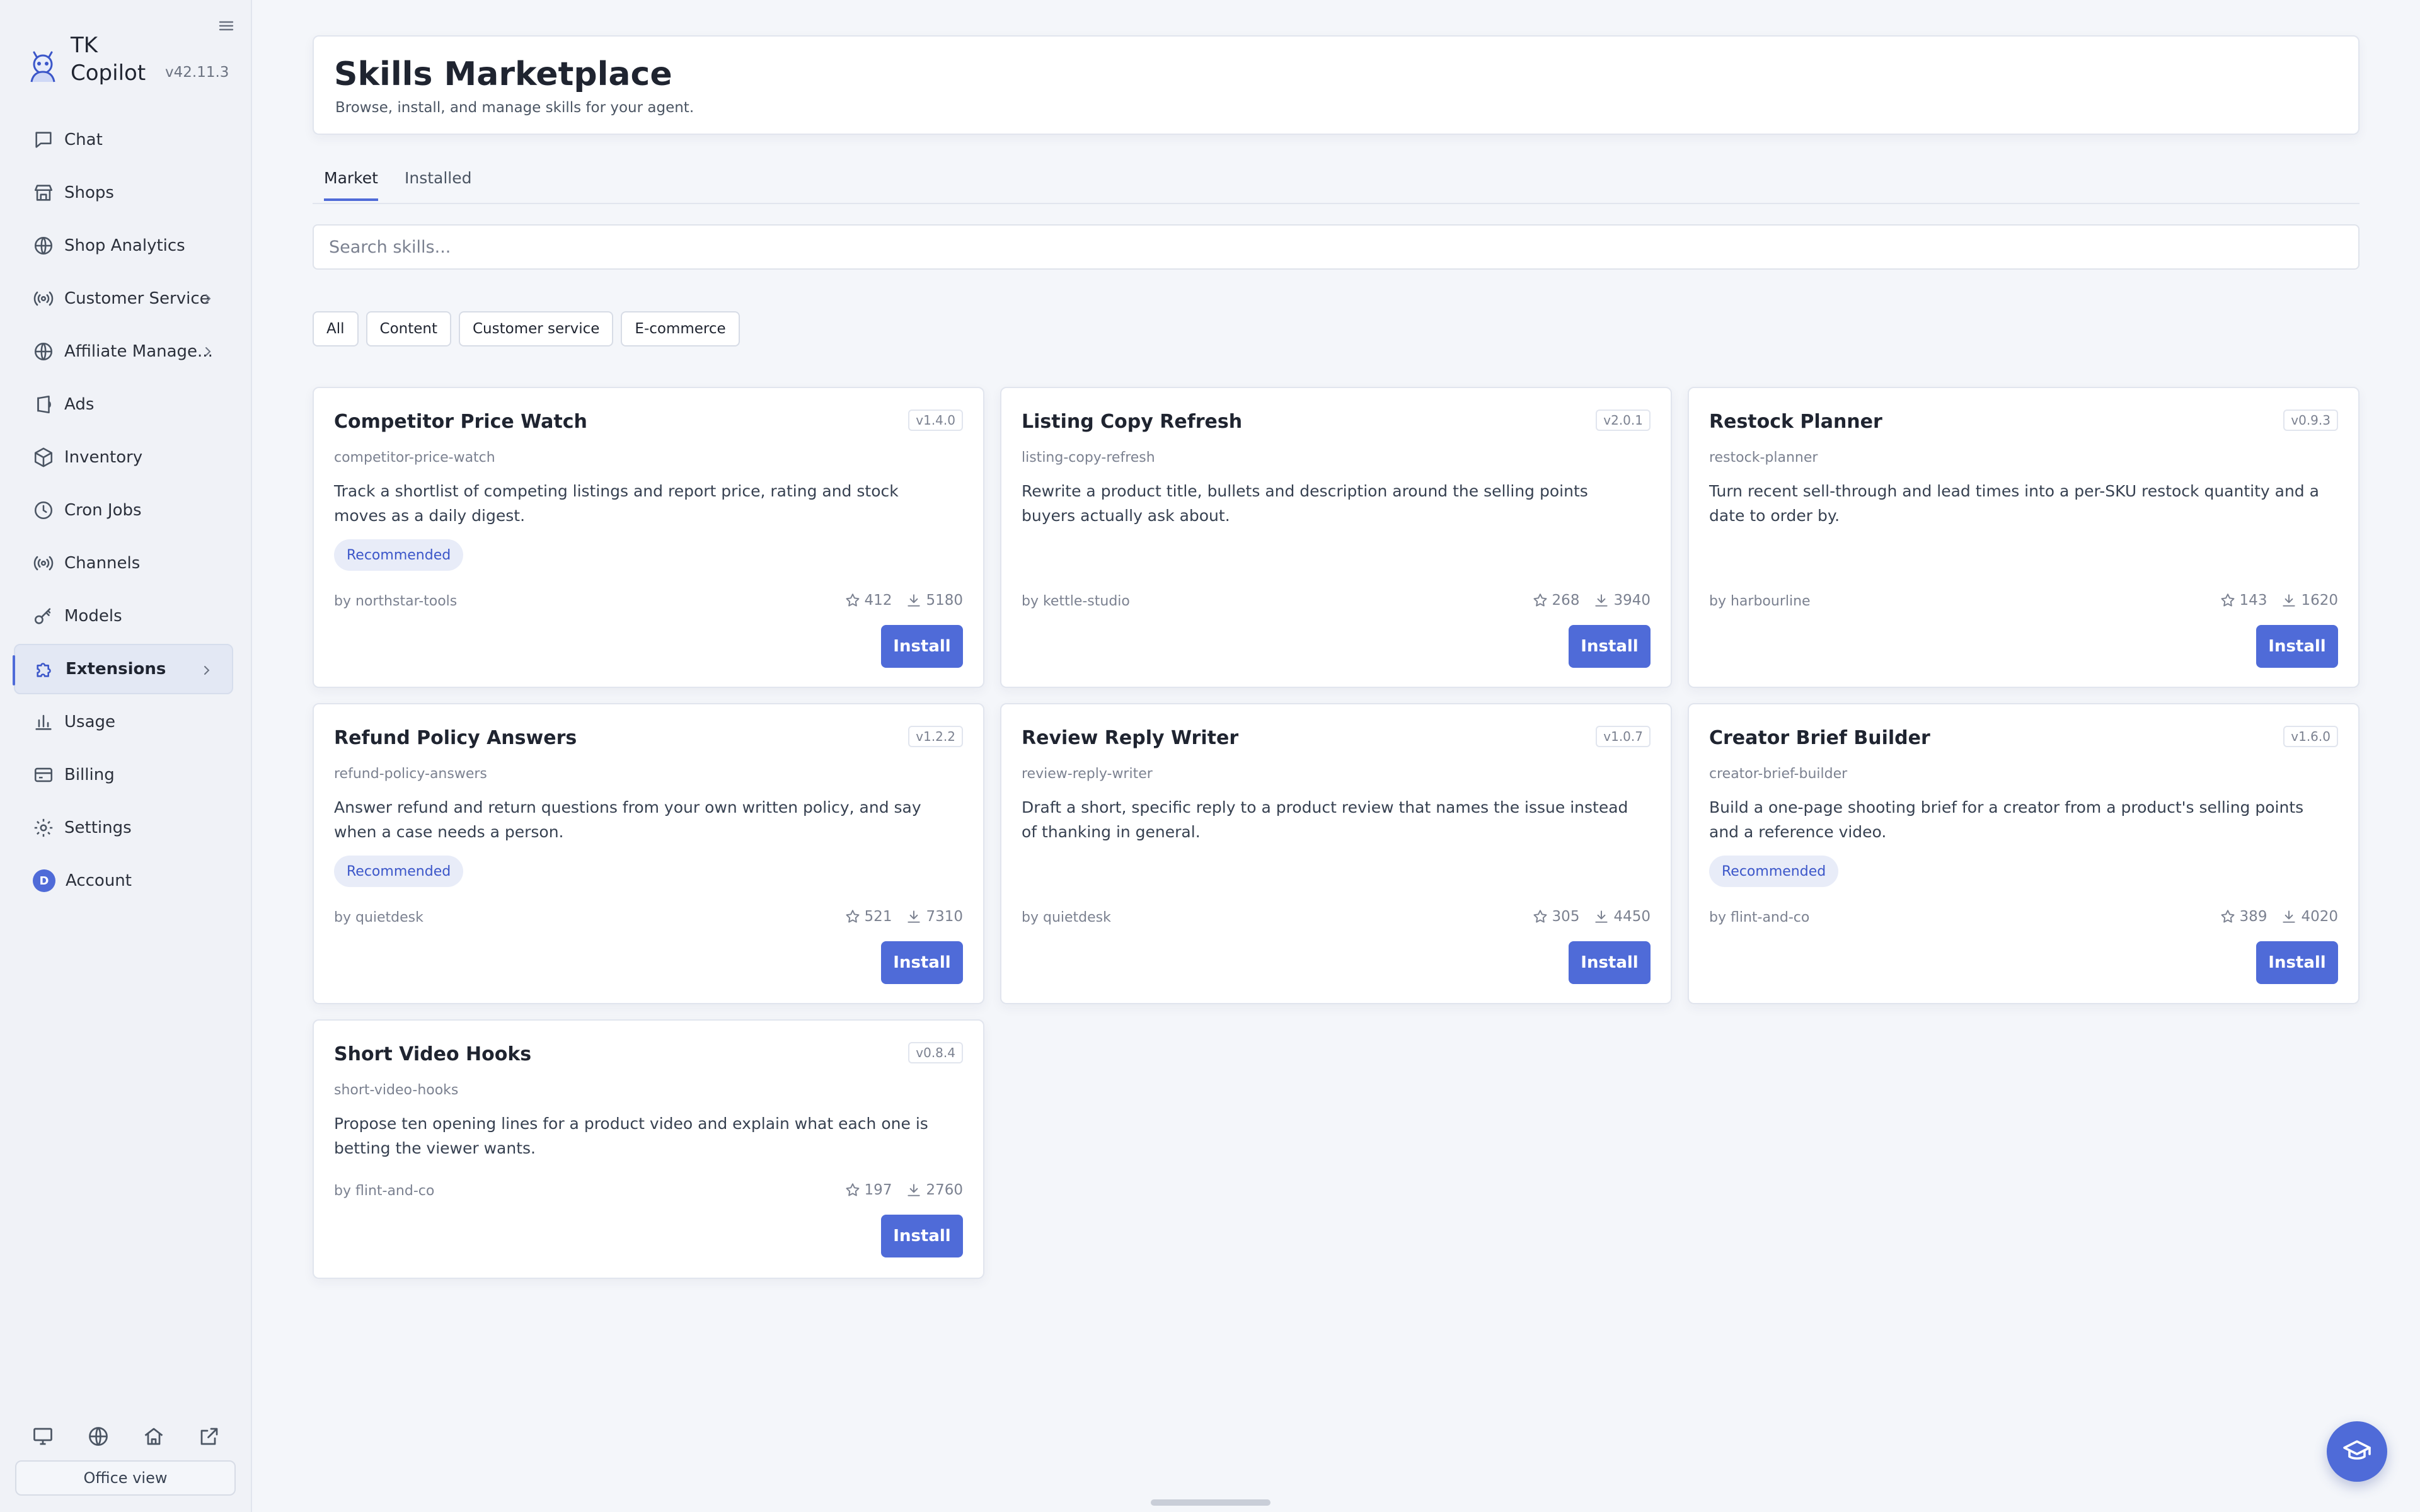  What do you see at coordinates (197, 72) in the screenshot?
I see `app-version: v42.11.3` at bounding box center [197, 72].